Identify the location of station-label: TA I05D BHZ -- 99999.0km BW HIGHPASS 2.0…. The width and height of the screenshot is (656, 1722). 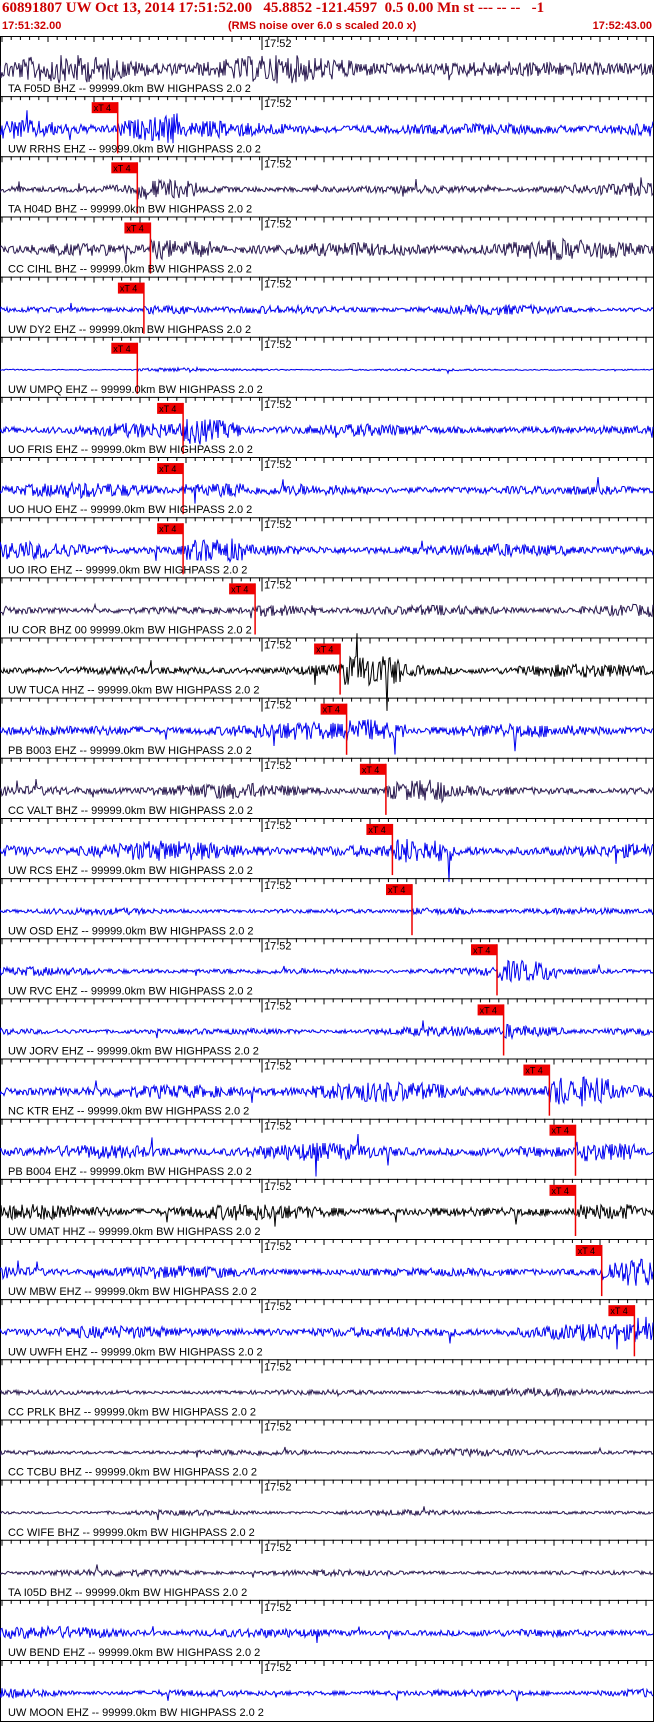
(127, 1593).